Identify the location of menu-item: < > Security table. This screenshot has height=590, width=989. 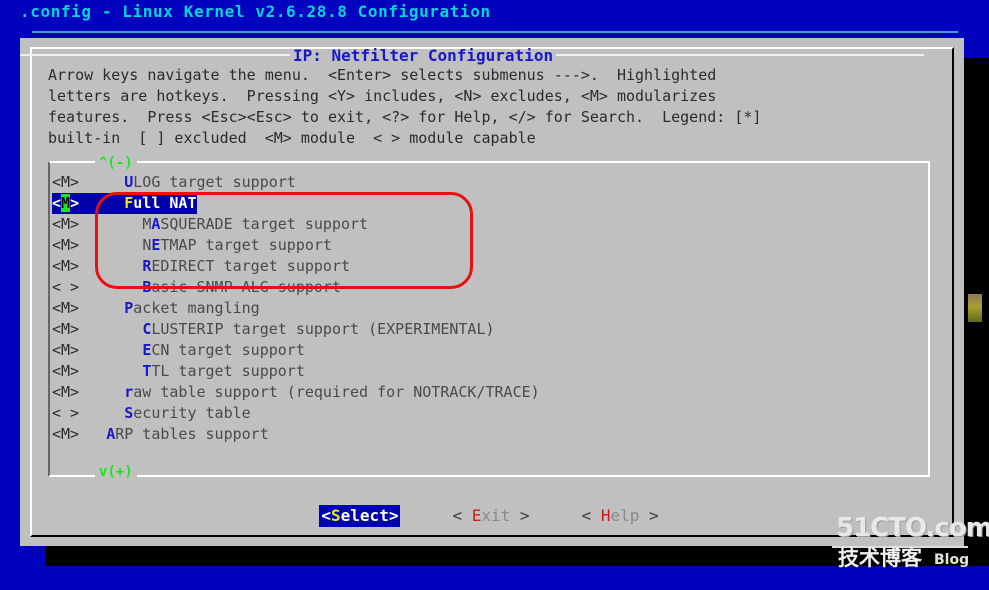
(487, 413).